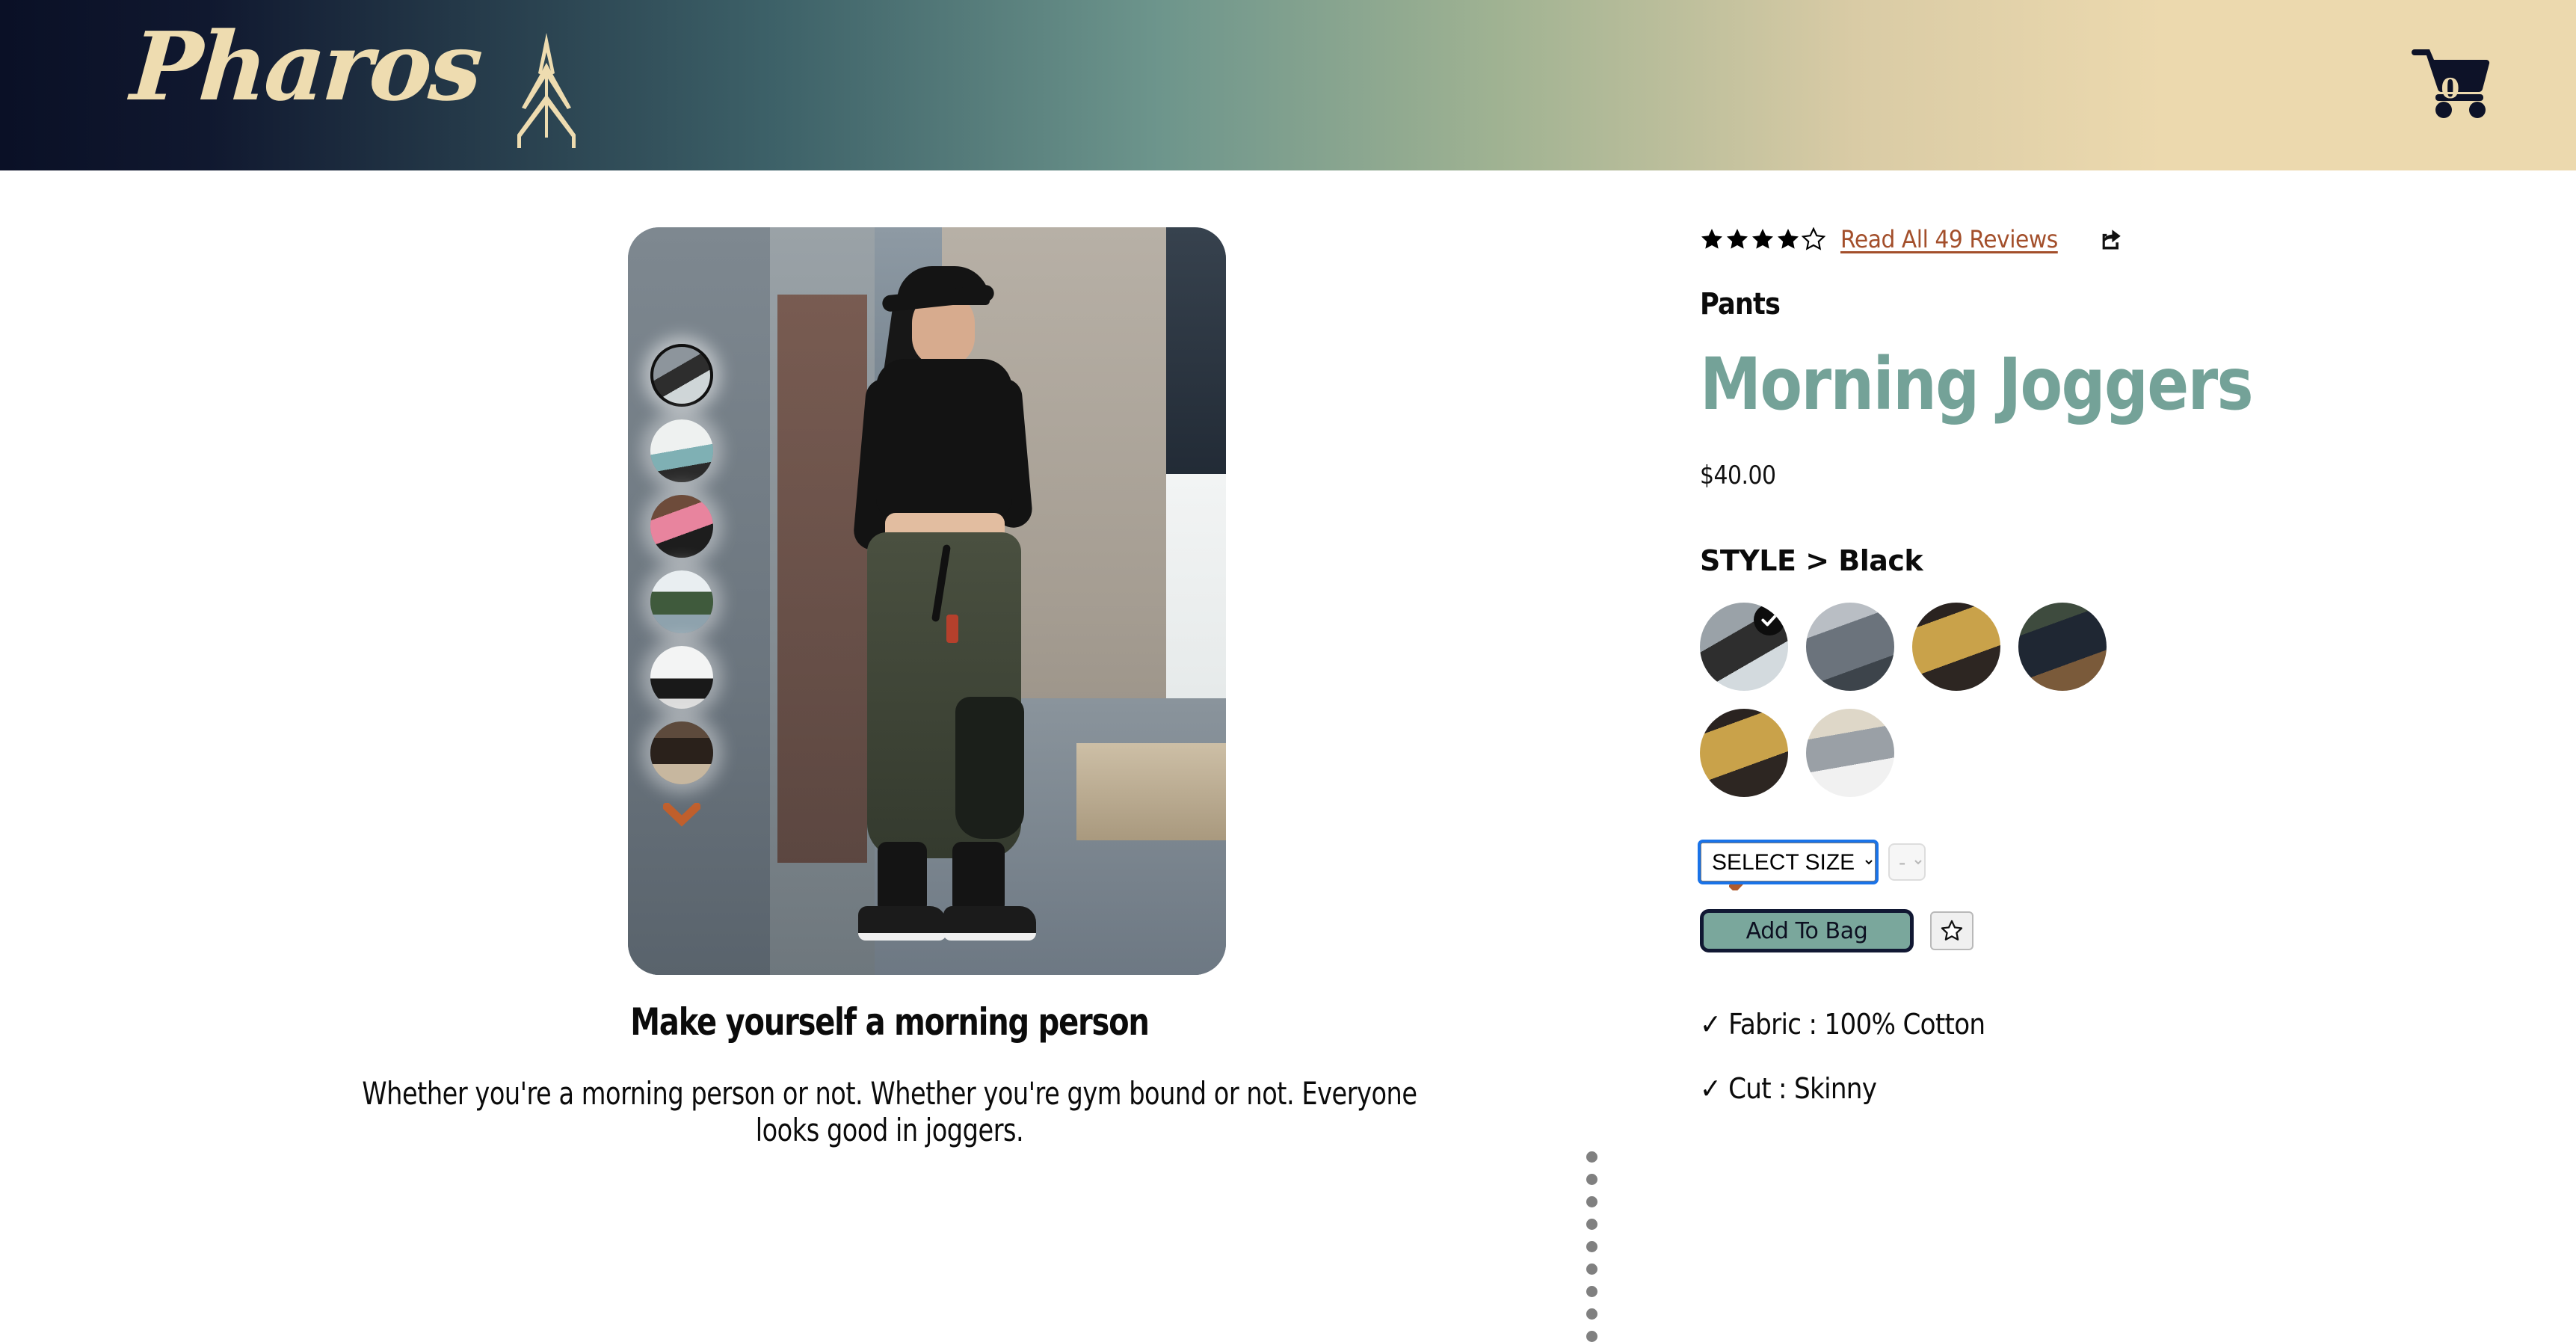 This screenshot has width=2576, height=1342. I want to click on hero-model-figure, so click(933, 613).